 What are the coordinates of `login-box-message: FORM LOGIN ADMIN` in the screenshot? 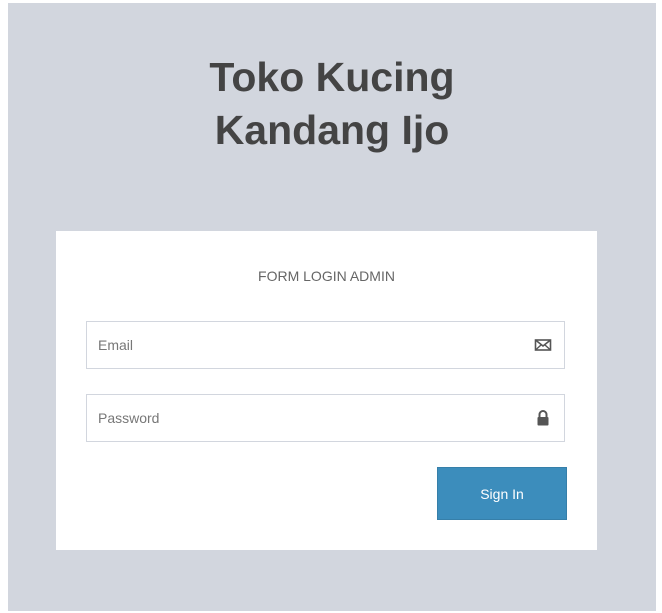 It's located at (326, 276).